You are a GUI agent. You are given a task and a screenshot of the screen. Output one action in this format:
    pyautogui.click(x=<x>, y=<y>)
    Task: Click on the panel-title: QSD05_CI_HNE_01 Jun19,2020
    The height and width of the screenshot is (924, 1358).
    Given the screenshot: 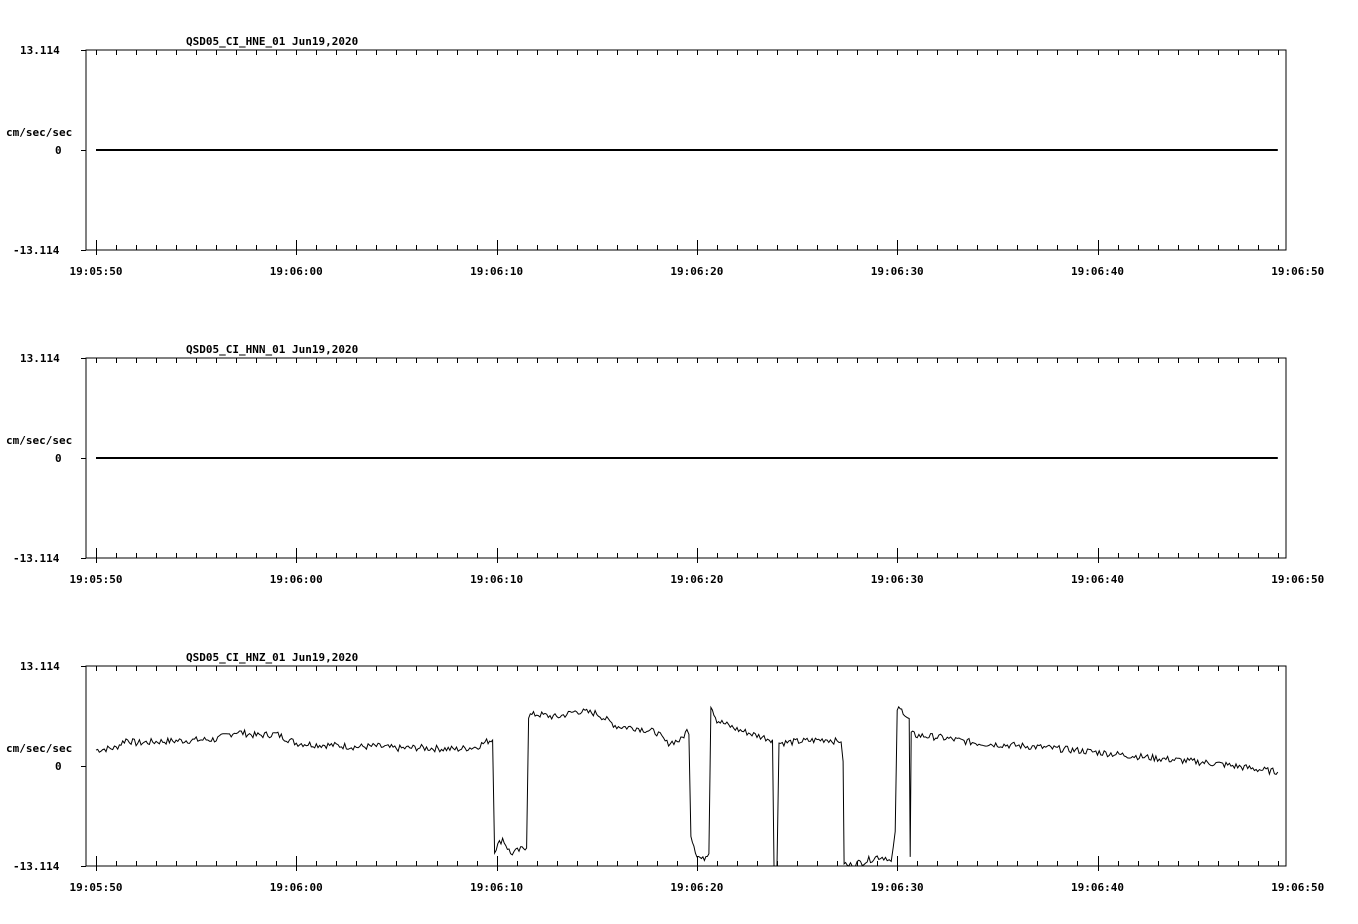 What is the action you would take?
    pyautogui.click(x=272, y=41)
    